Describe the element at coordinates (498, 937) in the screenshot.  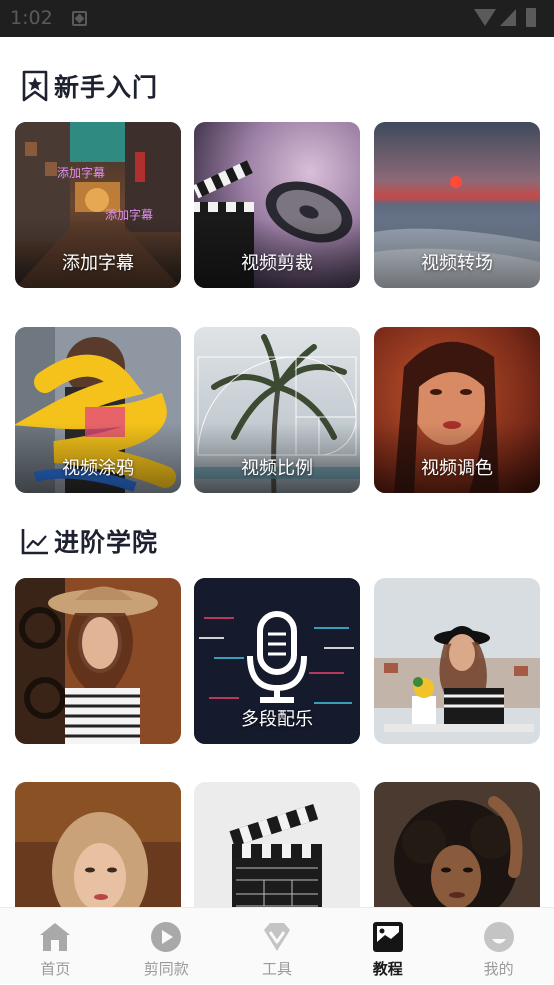
I see `profile-icon` at that location.